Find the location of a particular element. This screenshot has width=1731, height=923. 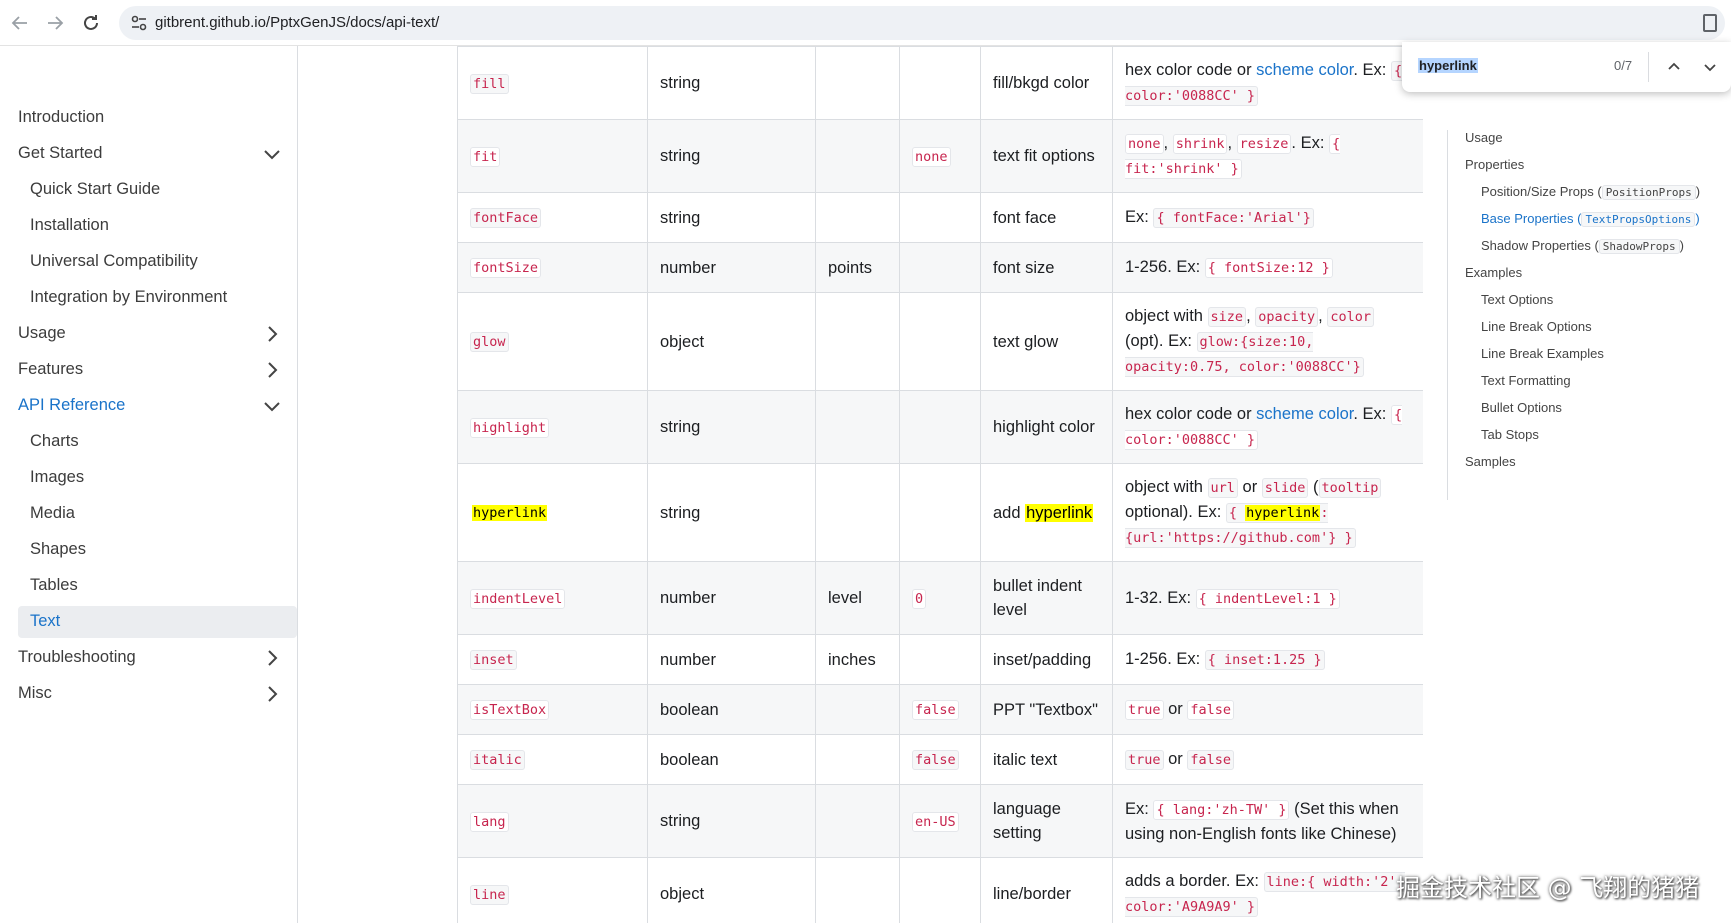

toc-item-label: Tab Stops is located at coordinates (1510, 434).